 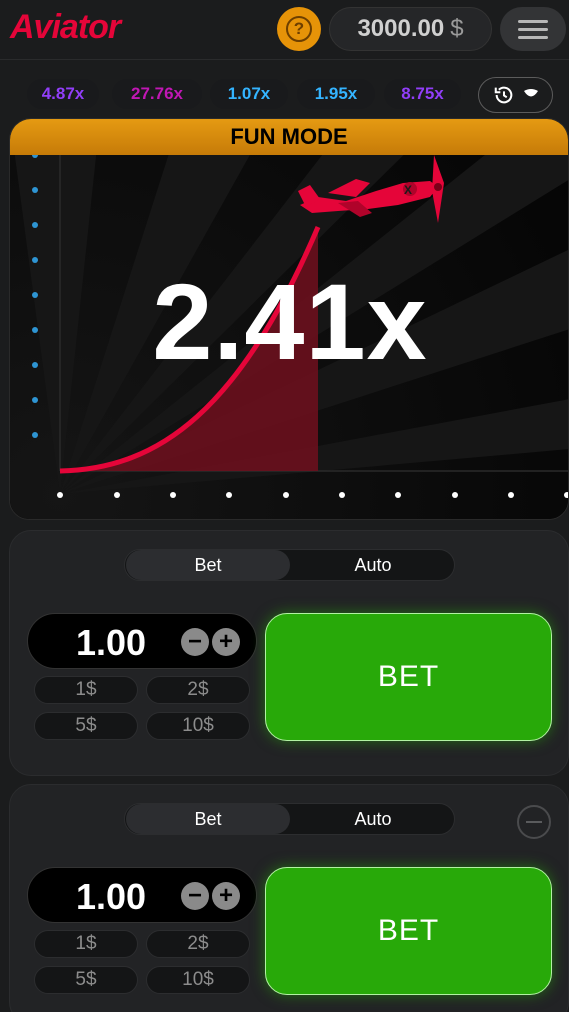 I want to click on minus-icon, so click(x=534, y=822).